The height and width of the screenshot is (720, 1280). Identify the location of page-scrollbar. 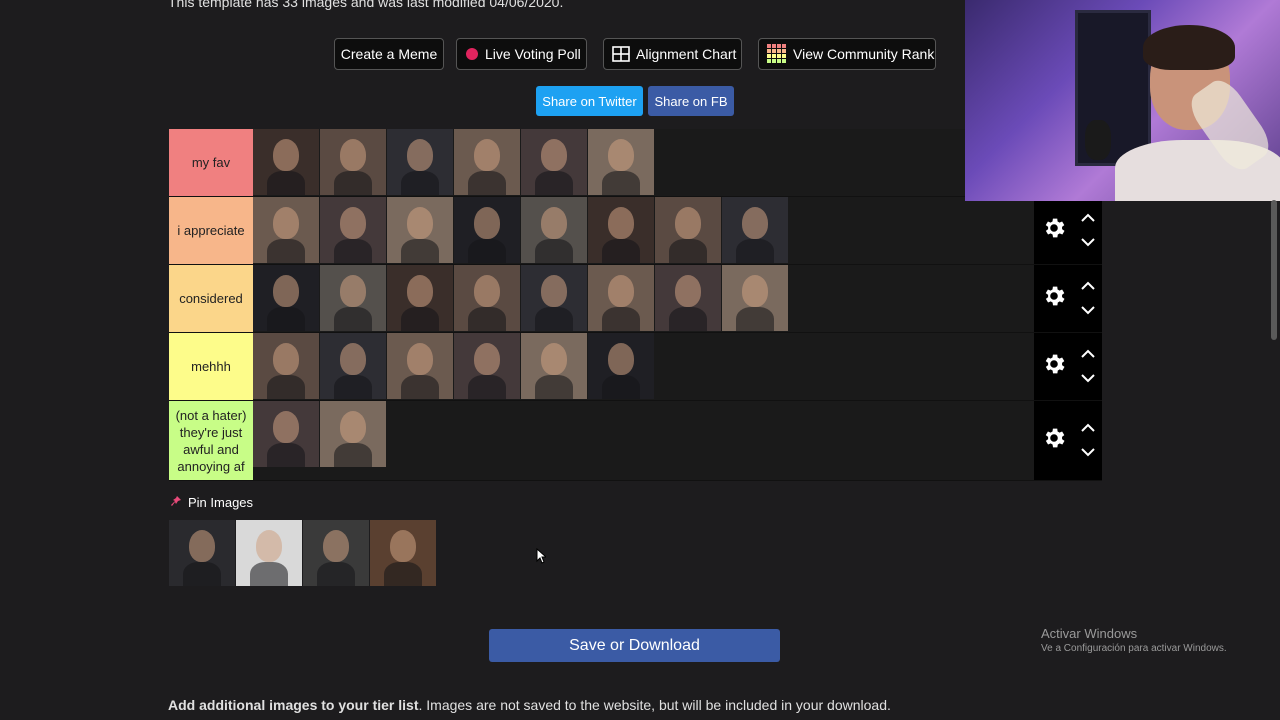
(1274, 270).